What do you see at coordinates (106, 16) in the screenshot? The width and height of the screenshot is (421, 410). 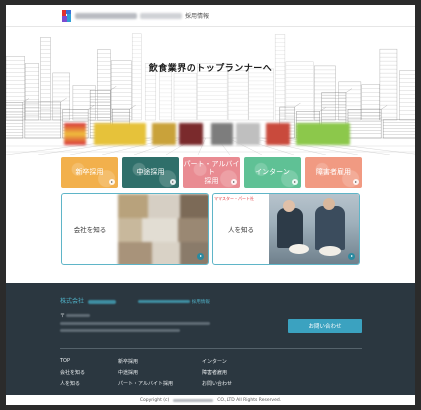 I see `brand-name-redacted` at bounding box center [106, 16].